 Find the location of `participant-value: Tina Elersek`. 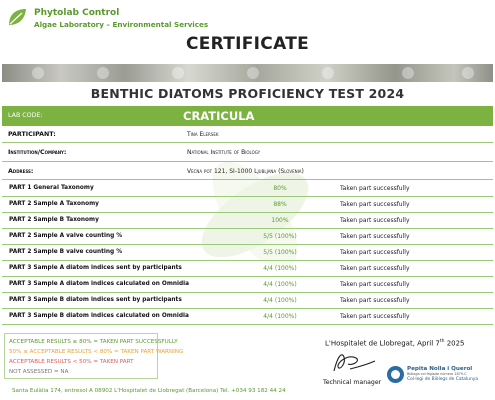

participant-value: Tina Elersek is located at coordinates (203, 134).